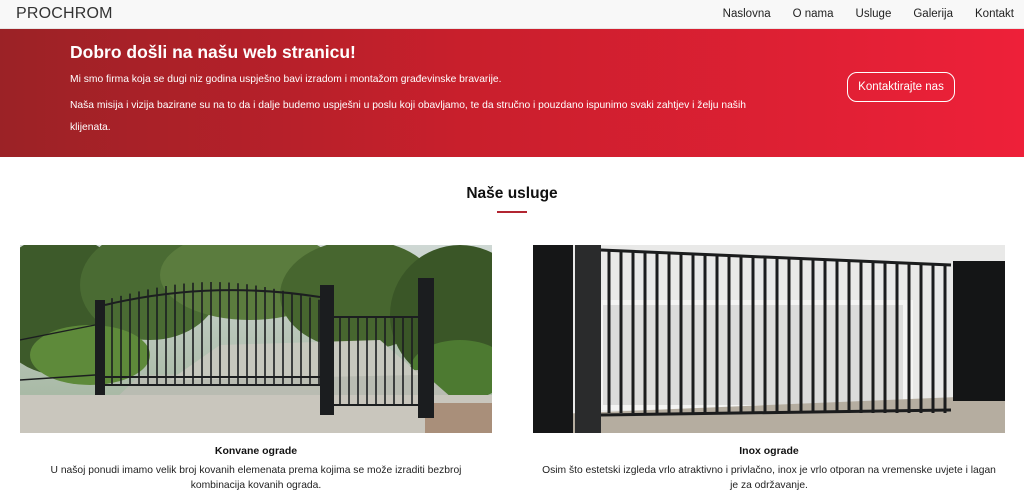  I want to click on nav-link-usluge: Usluge, so click(874, 14).